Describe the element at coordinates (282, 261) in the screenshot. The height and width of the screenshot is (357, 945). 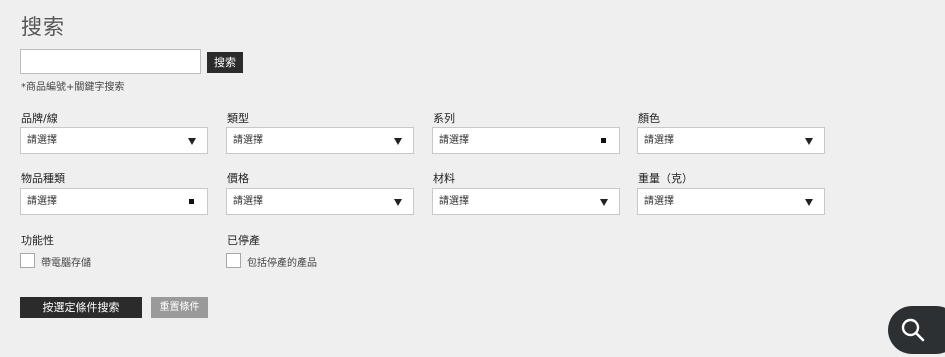
I see `include-discontinued-label: 包括停產的產品` at that location.